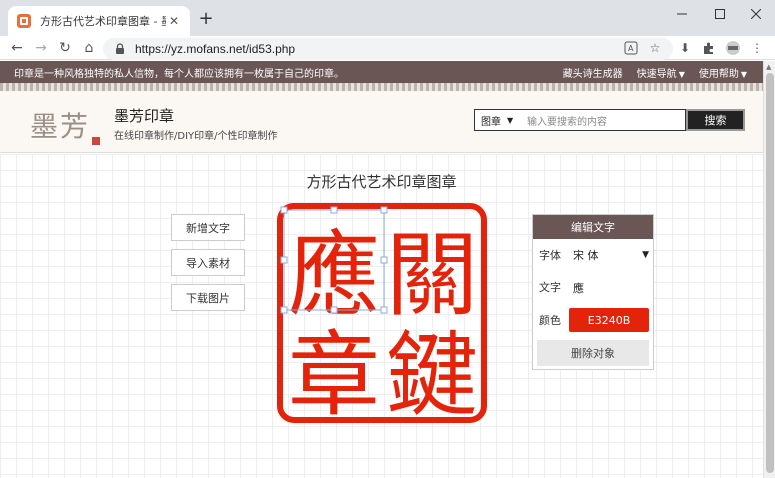 The width and height of the screenshot is (775, 478). What do you see at coordinates (196, 136) in the screenshot?
I see `tagline: 在线印章制作/DIY印章/个性印章制作` at bounding box center [196, 136].